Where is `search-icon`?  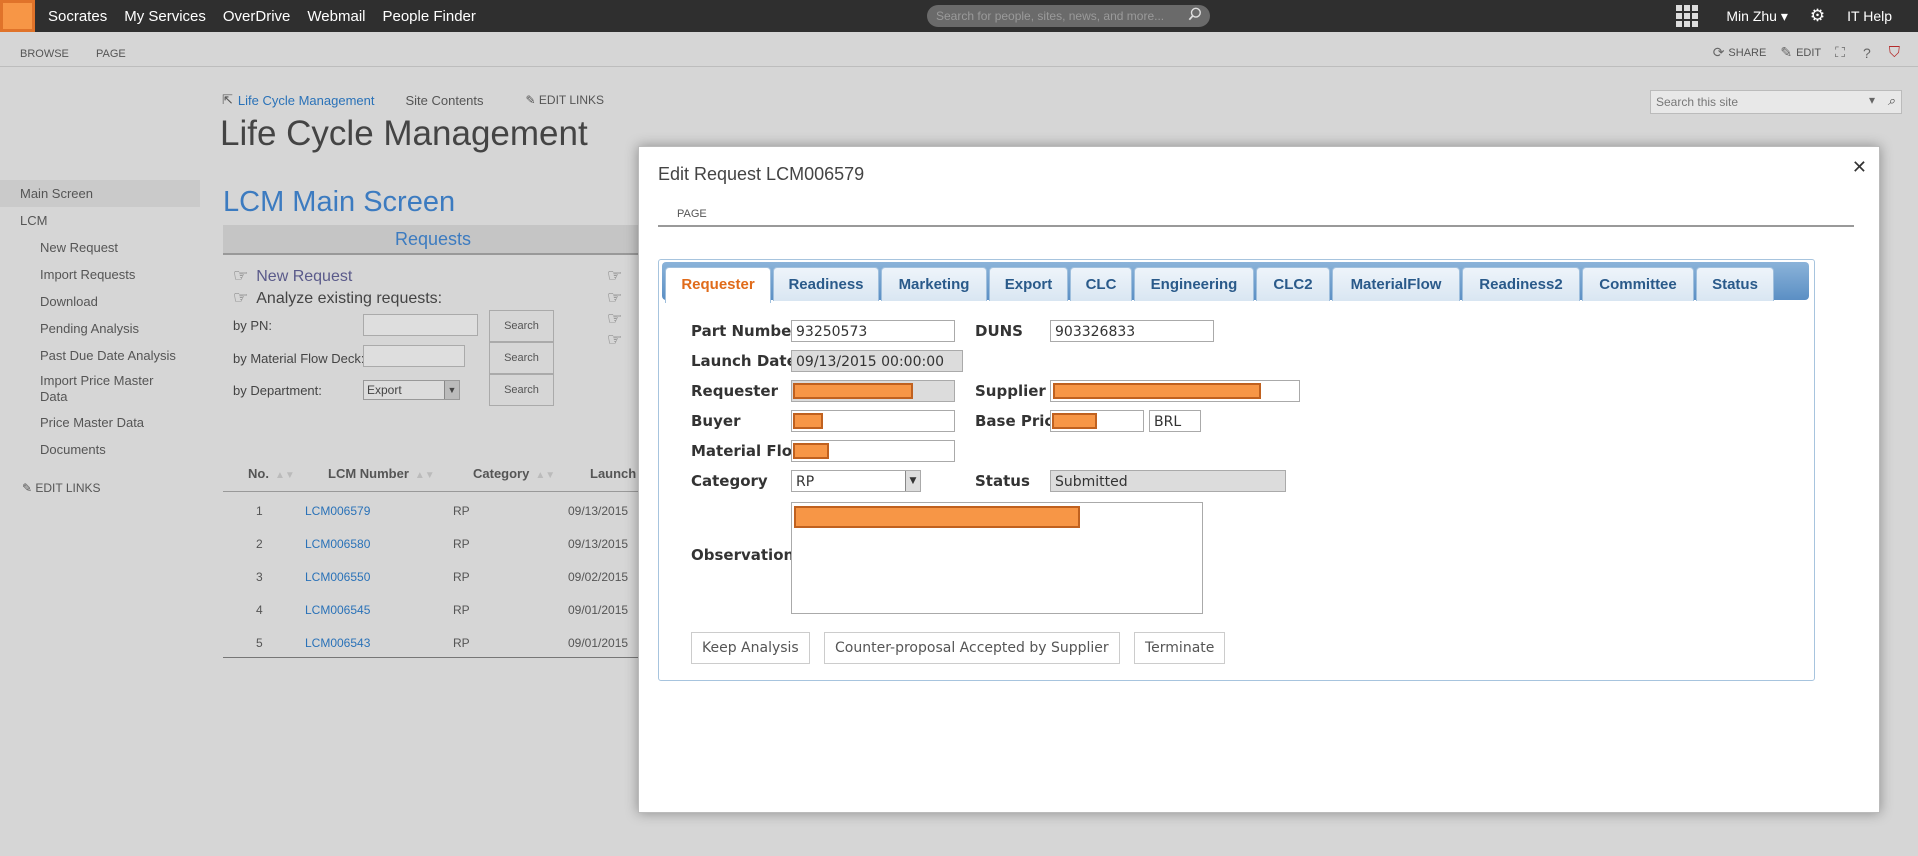 search-icon is located at coordinates (1195, 14).